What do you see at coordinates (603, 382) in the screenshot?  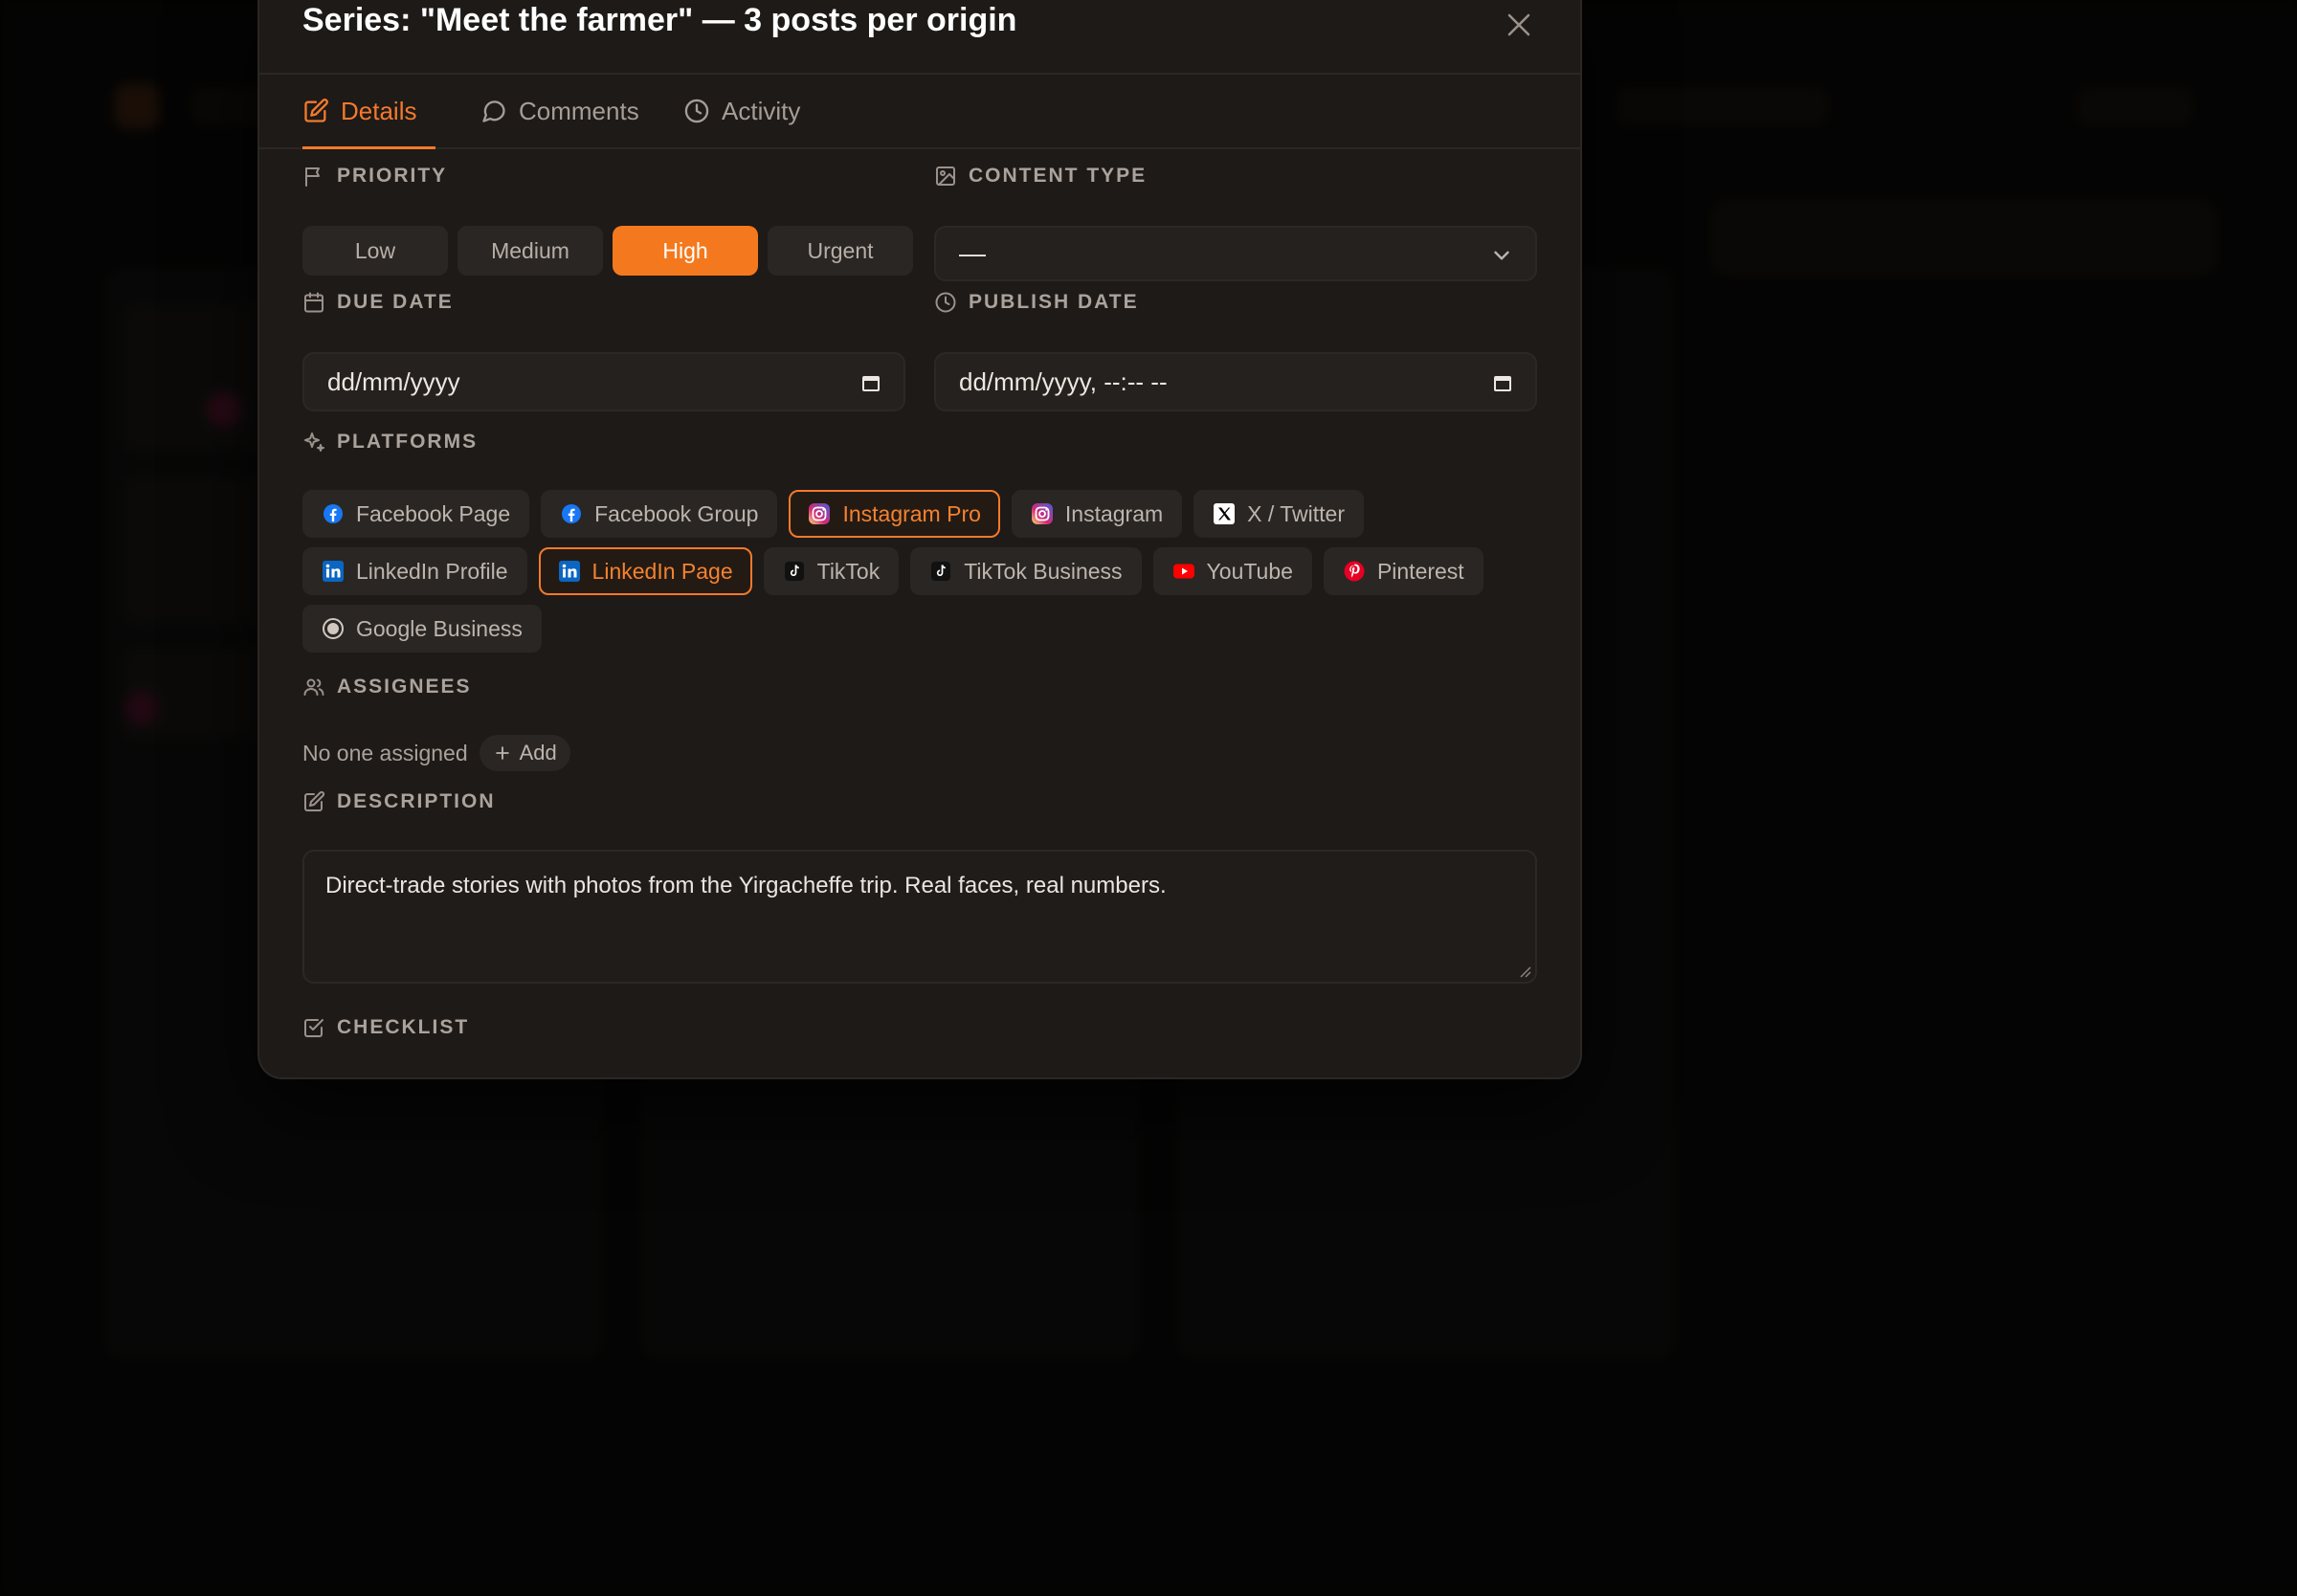 I see `due-date-input: dd/mm/yyyy` at bounding box center [603, 382].